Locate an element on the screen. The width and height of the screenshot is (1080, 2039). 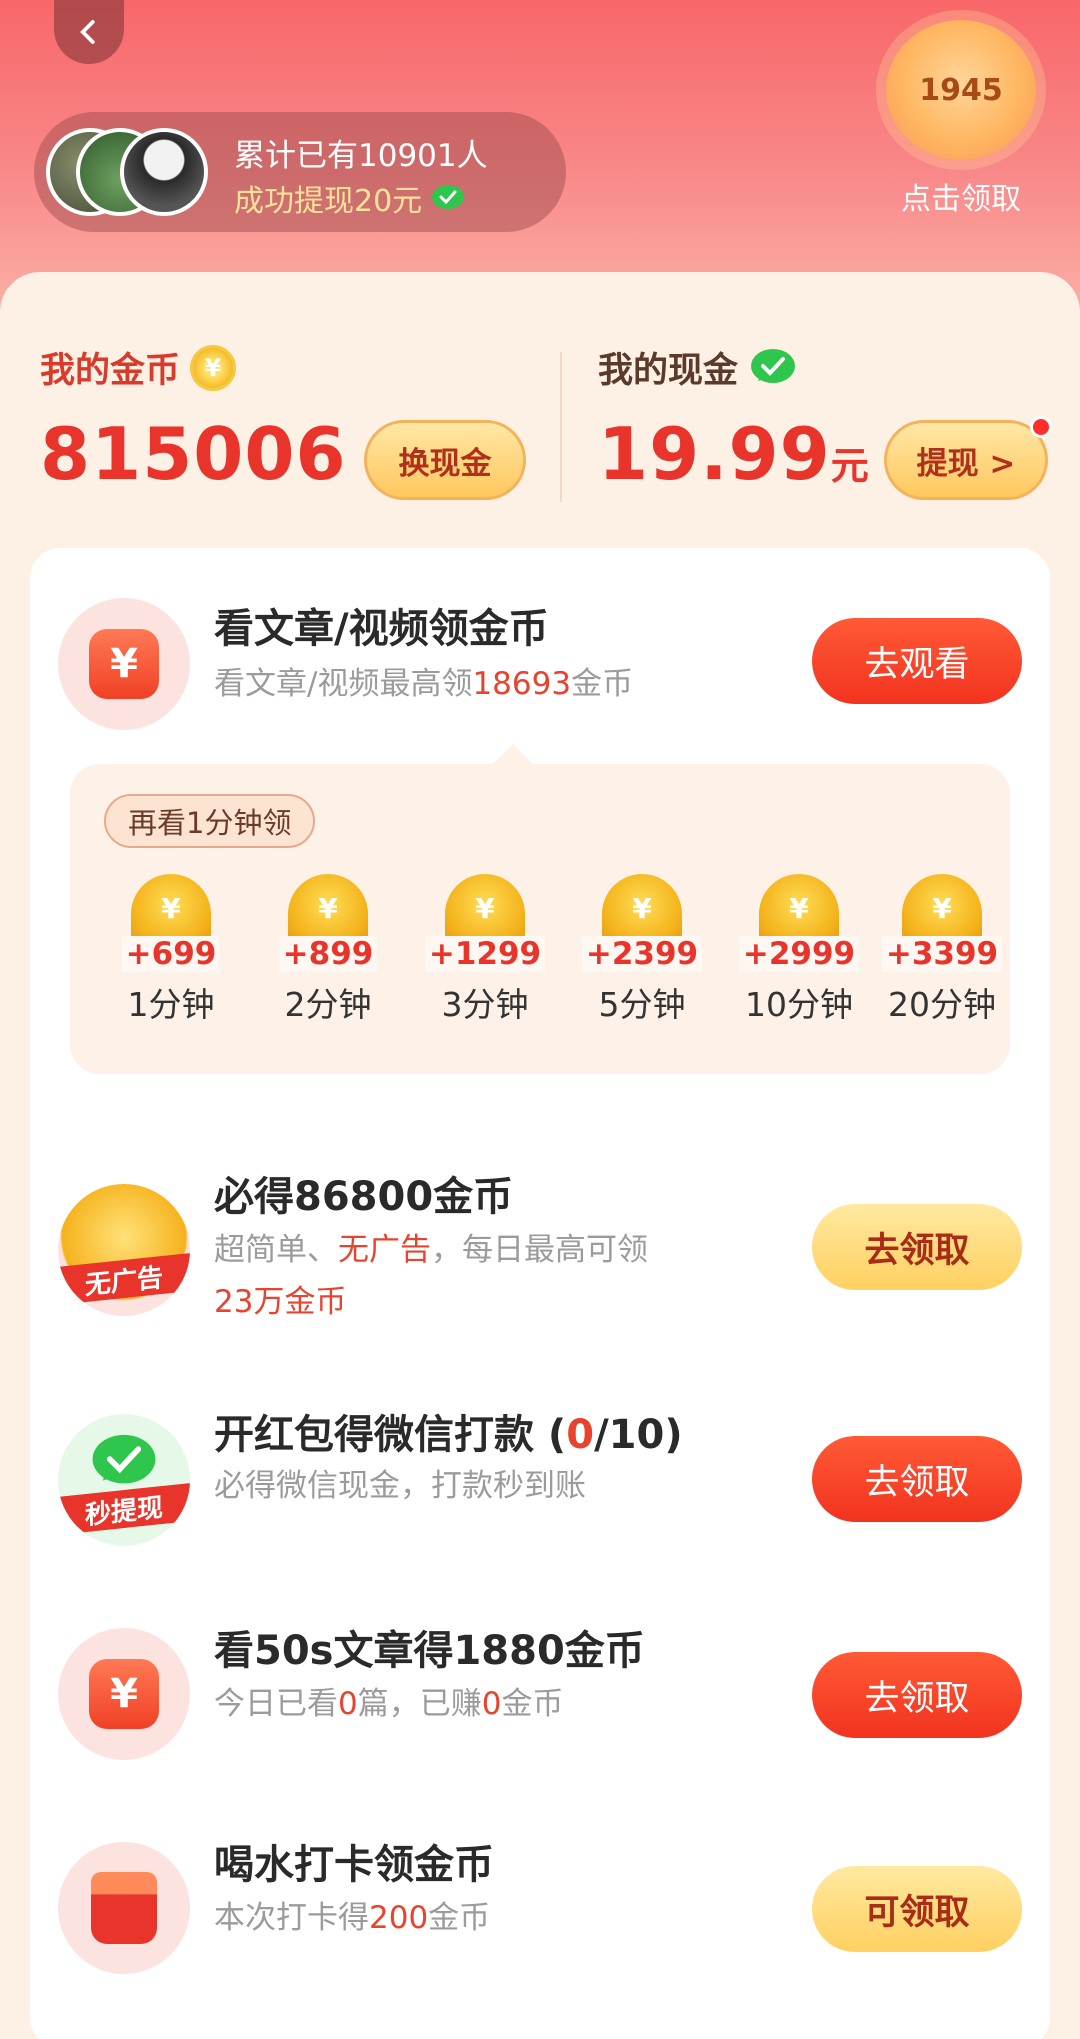
task-title: 喝水打卡领金币 is located at coordinates (354, 1865).